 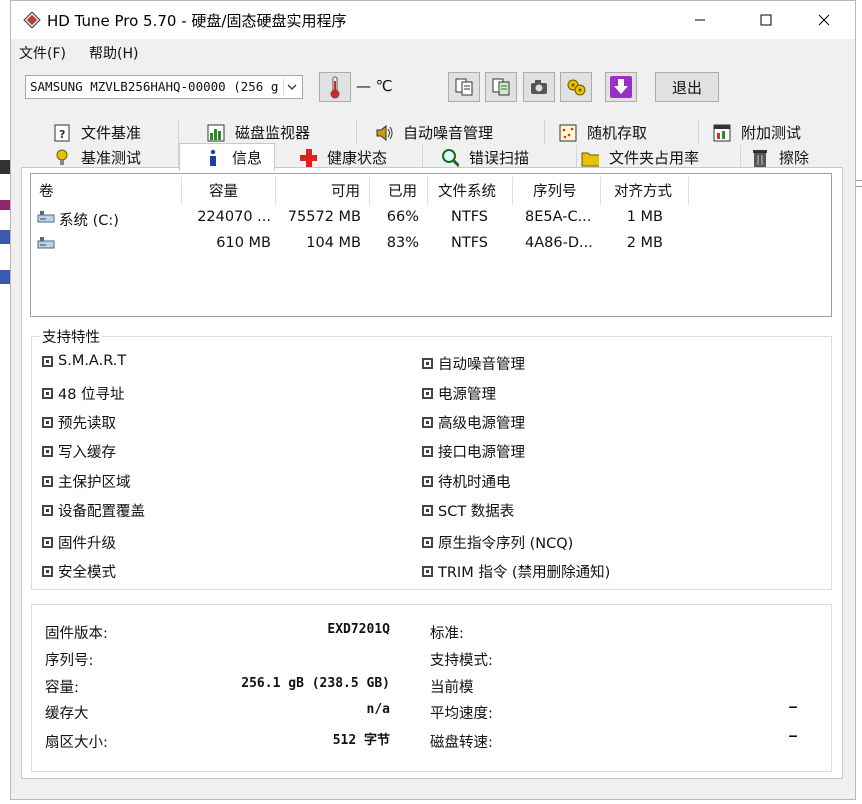 I want to click on feature-sct: SCT 数据表, so click(x=468, y=510).